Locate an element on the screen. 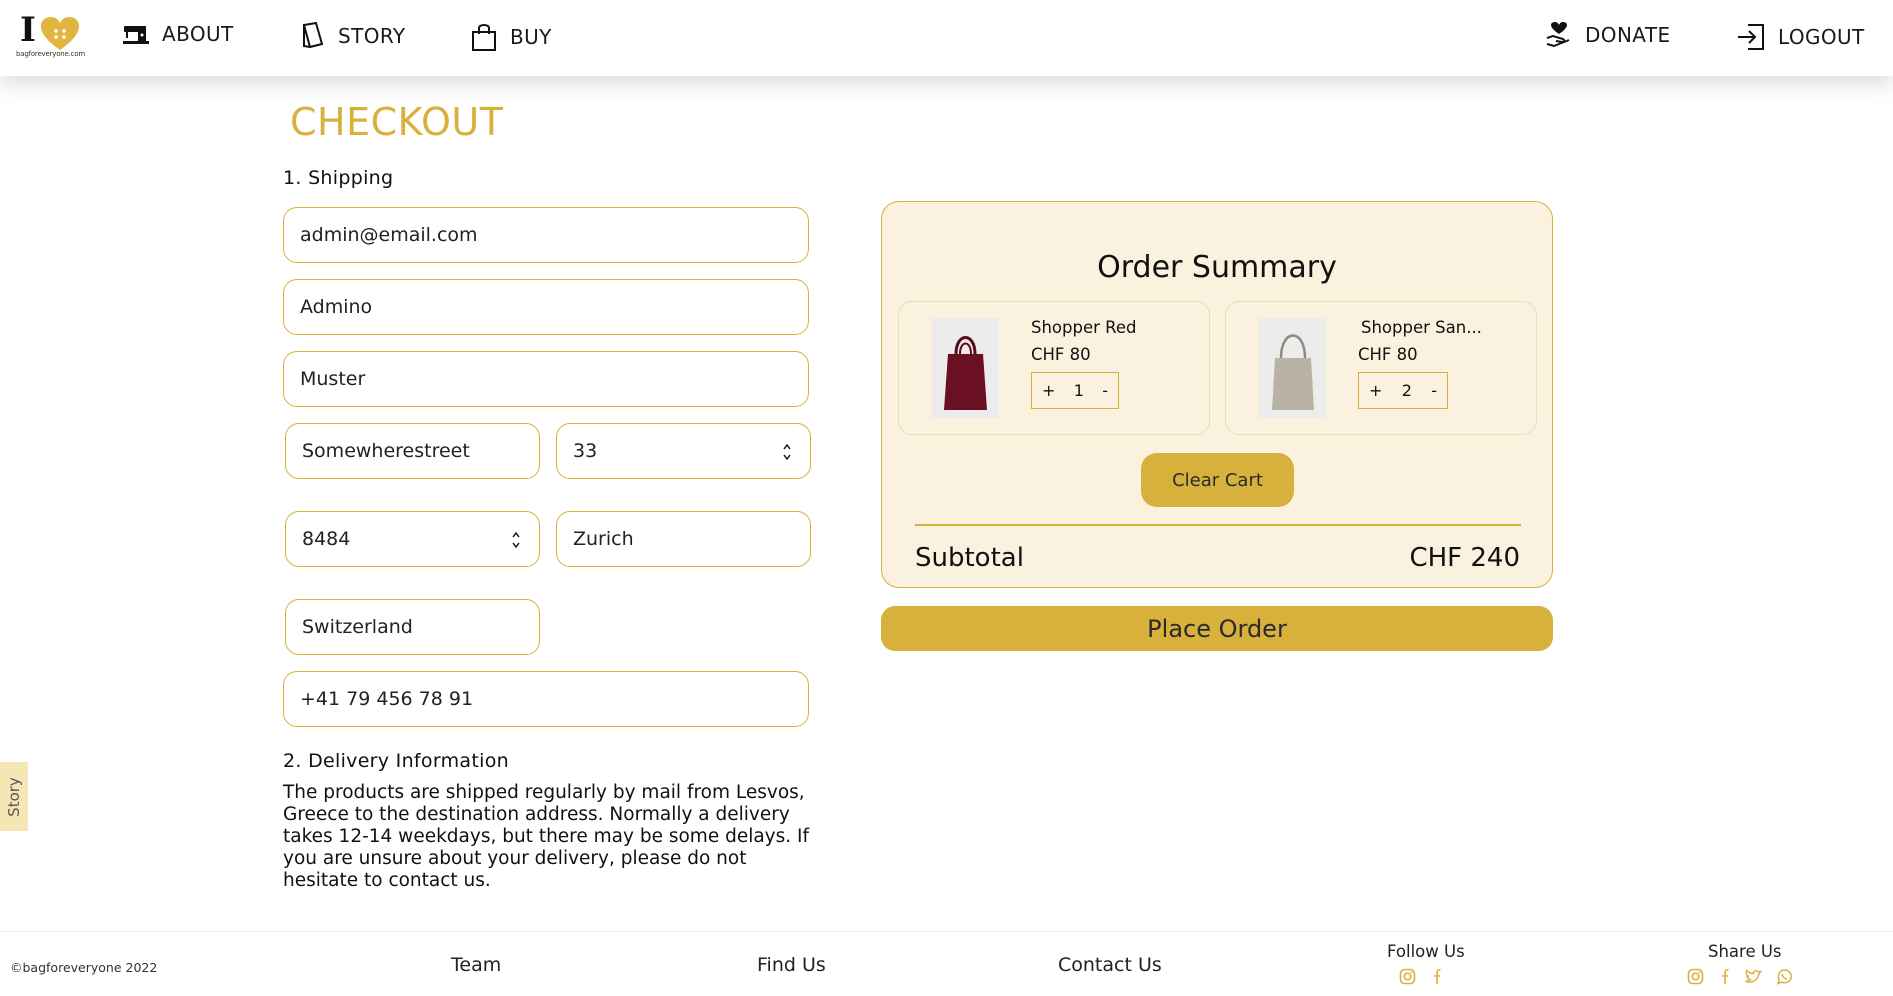  delivery-heading: 2. Delivery Information is located at coordinates (396, 761).